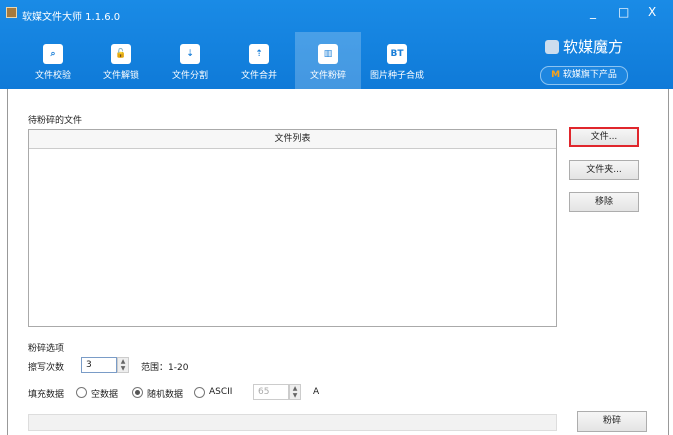  Describe the element at coordinates (259, 54) in the screenshot. I see `zipper-merge-icon: ⇡` at that location.